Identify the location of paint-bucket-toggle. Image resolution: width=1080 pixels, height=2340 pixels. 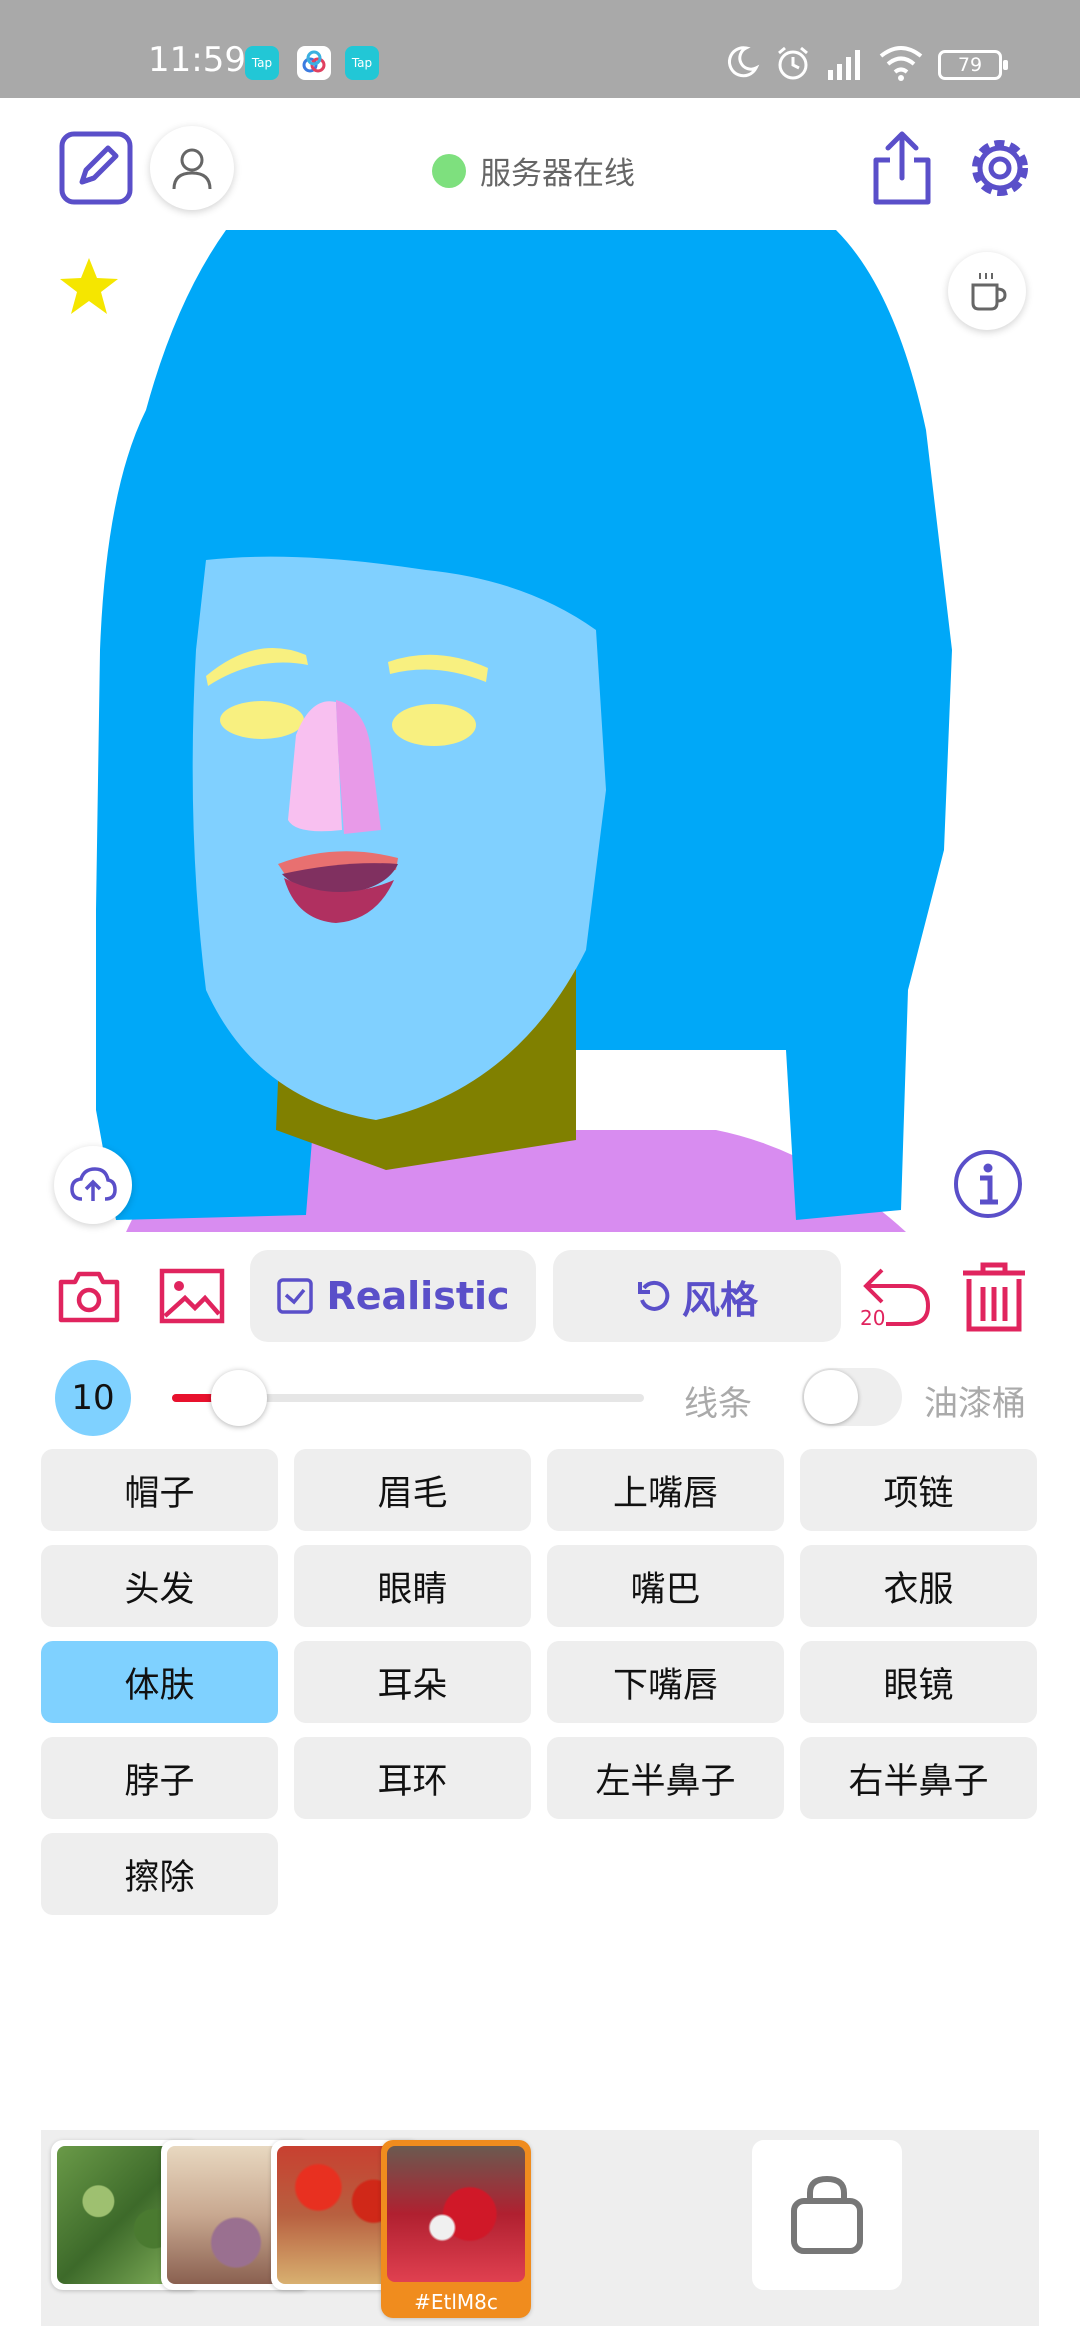
(852, 1397).